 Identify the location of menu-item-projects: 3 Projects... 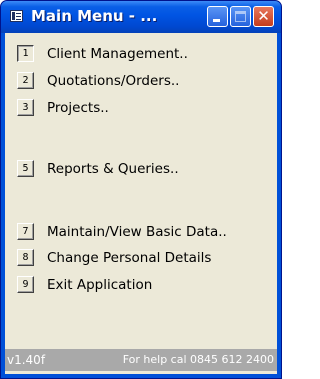
(144, 108).